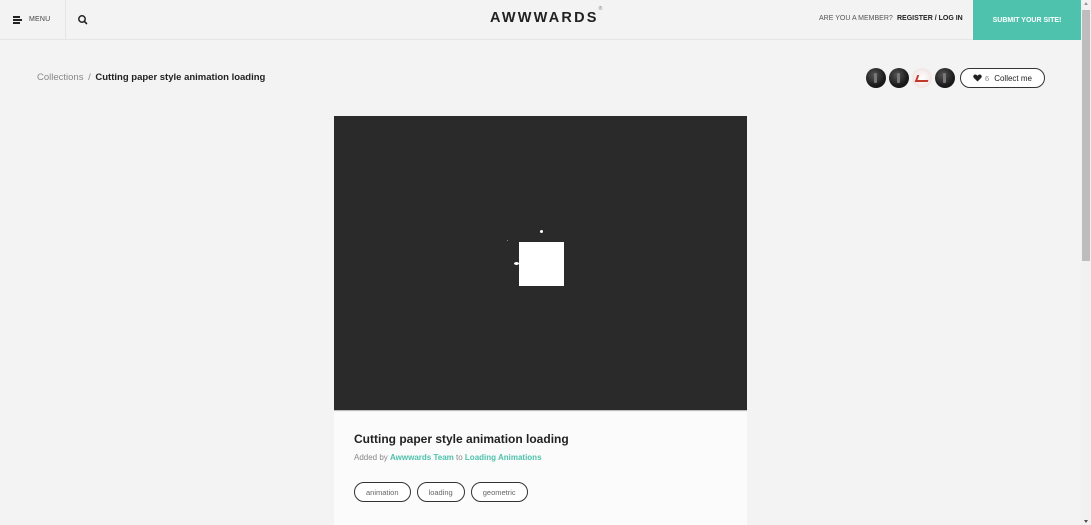 The image size is (1091, 525). Describe the element at coordinates (910, 78) in the screenshot. I see `collector-avatars` at that location.